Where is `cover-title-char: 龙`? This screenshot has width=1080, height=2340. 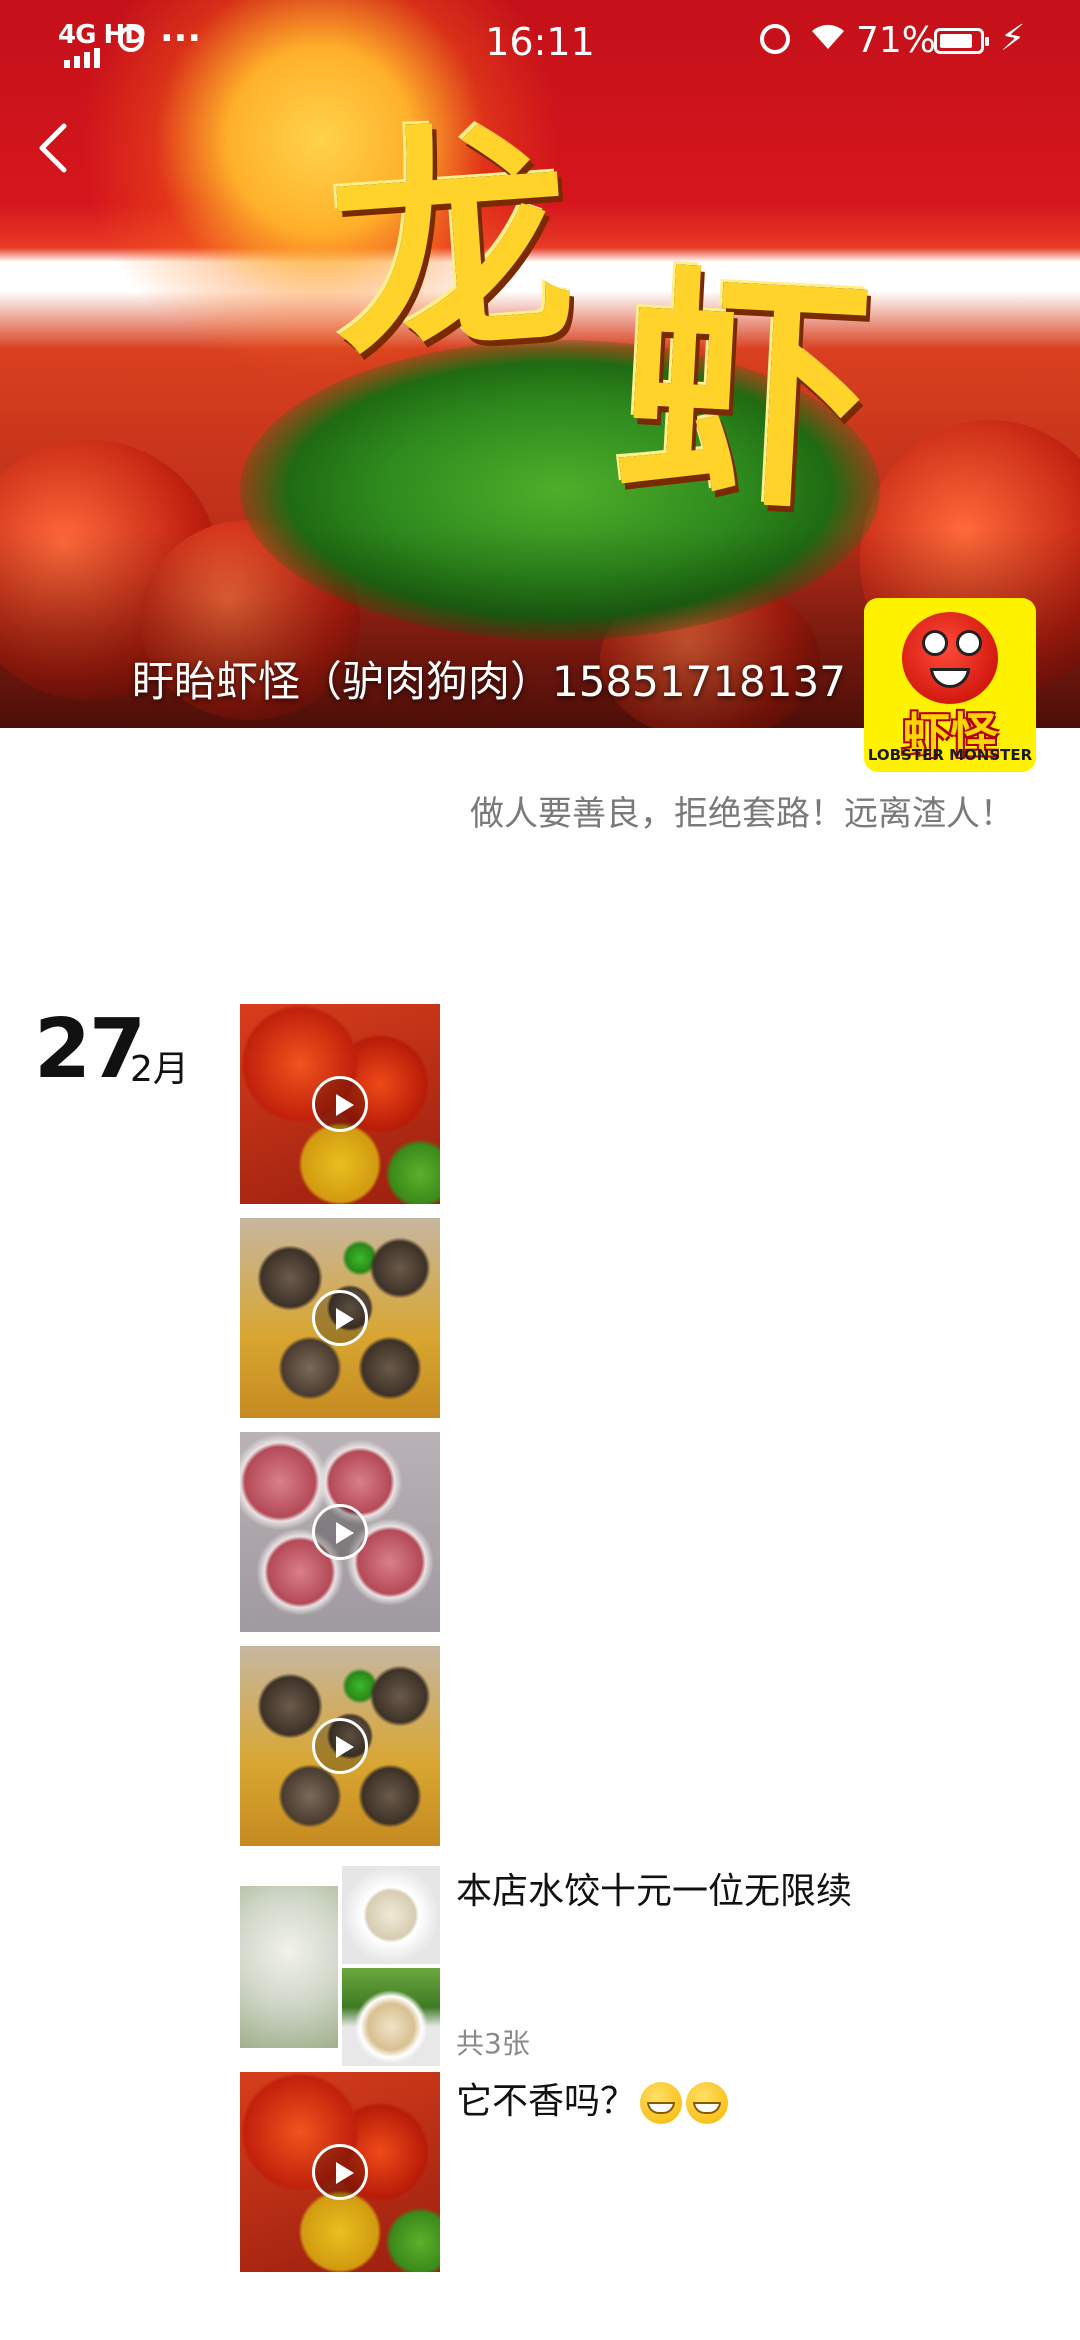 cover-title-char: 龙 is located at coordinates (451, 242).